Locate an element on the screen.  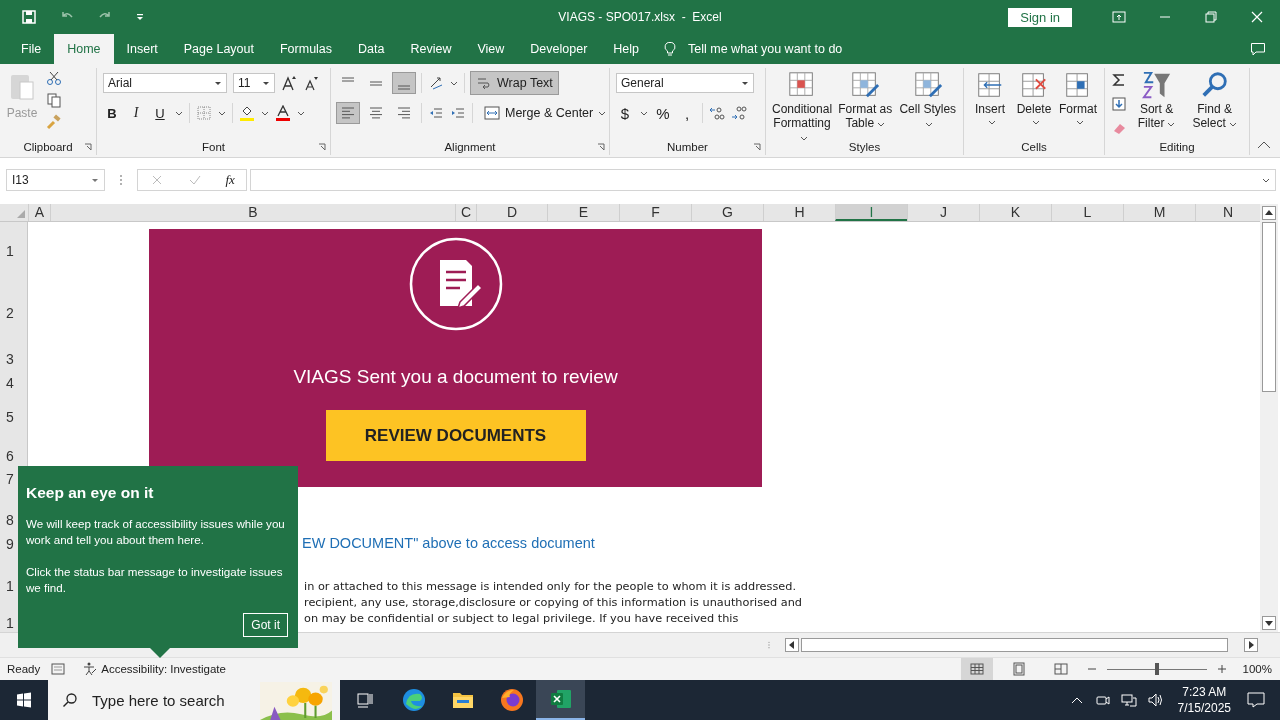
got-it-button: Got it is located at coordinates (265, 625).